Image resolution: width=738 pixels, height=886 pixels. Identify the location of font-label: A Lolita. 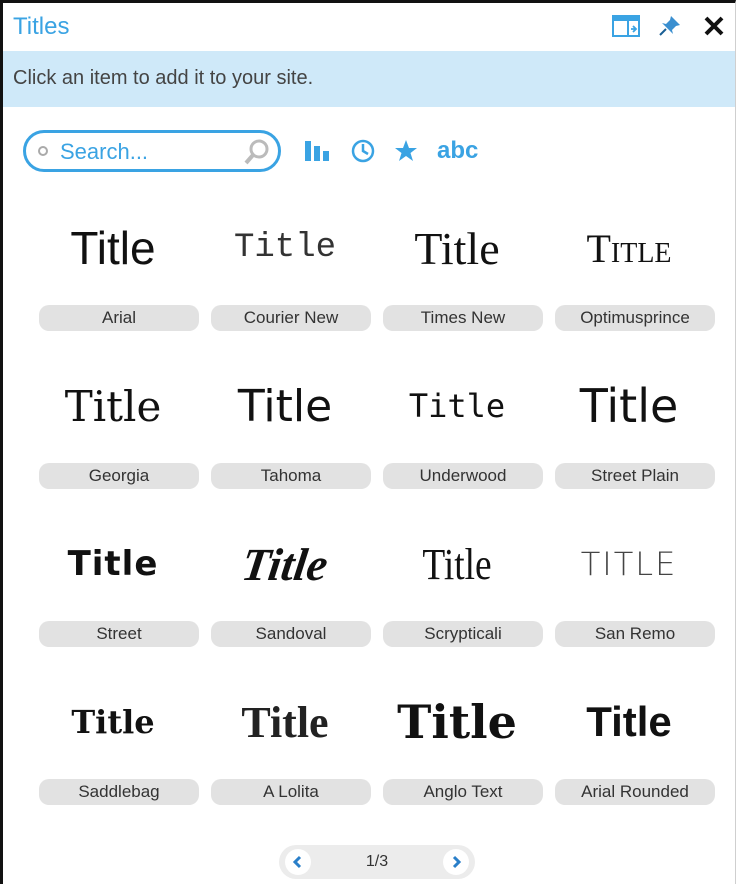
(291, 792).